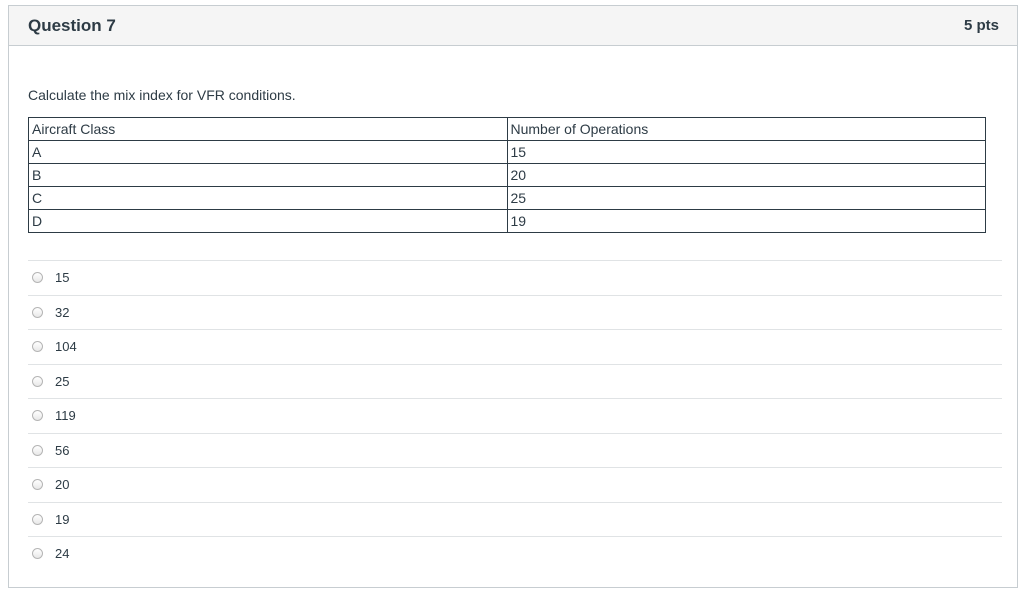 This screenshot has width=1024, height=594. Describe the element at coordinates (515, 553) in the screenshot. I see `answer-option: 24` at that location.